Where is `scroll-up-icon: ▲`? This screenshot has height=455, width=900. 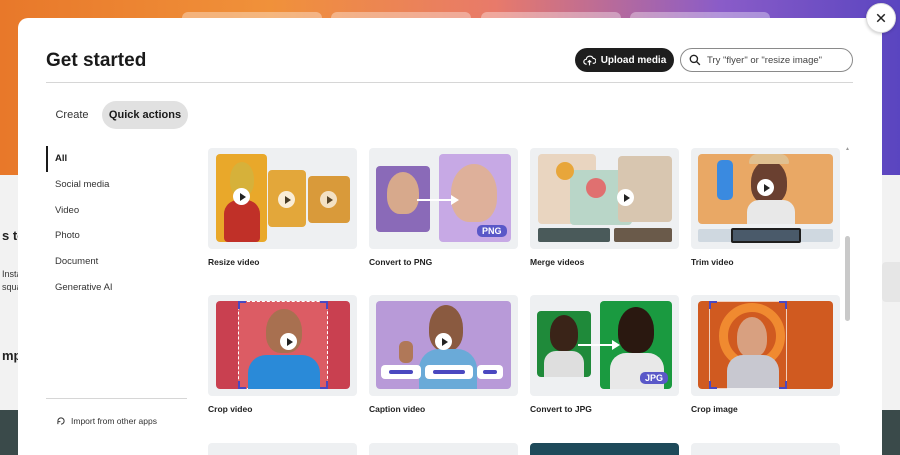 scroll-up-icon: ▲ is located at coordinates (847, 149).